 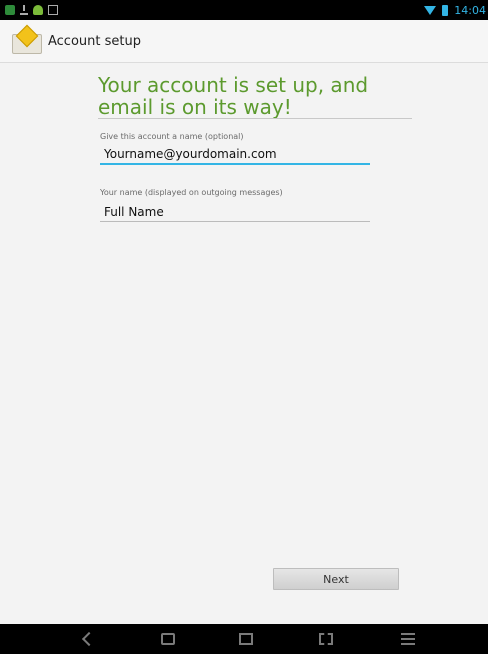 I want to click on status-system: 14:04, so click(x=456, y=10).